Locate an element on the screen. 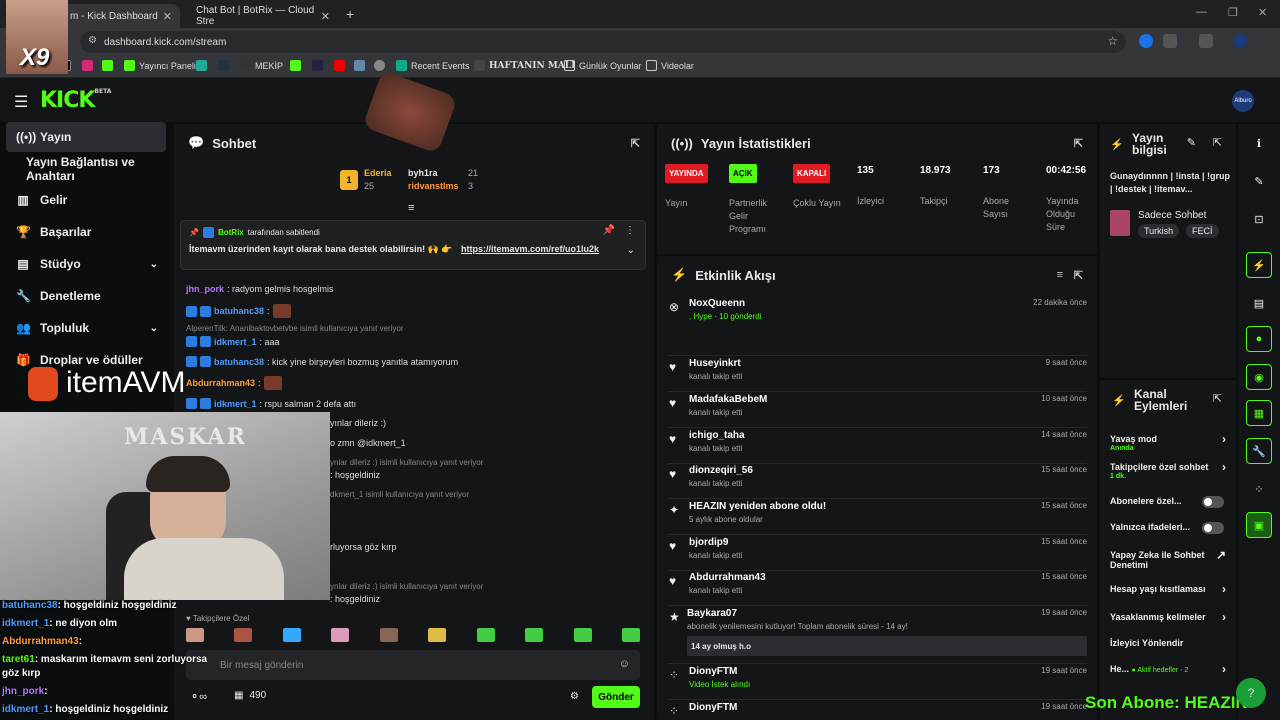 The width and height of the screenshot is (1280, 720). pinned-by: BotRix is located at coordinates (231, 232).